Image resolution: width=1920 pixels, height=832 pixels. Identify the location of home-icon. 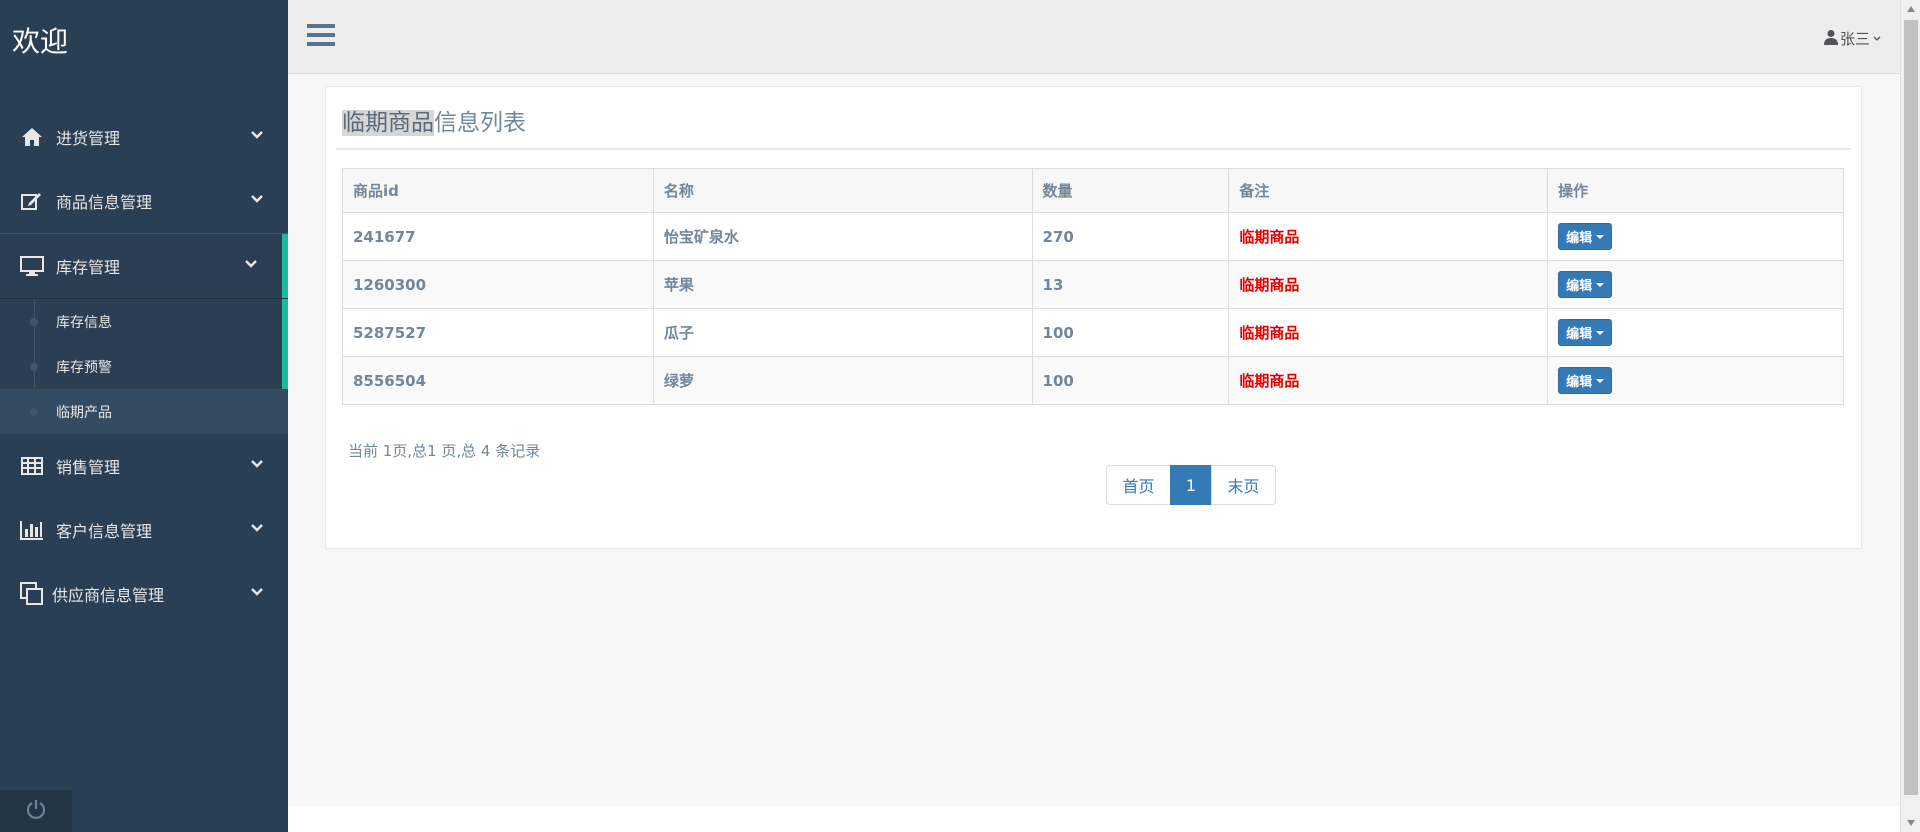
(32, 137).